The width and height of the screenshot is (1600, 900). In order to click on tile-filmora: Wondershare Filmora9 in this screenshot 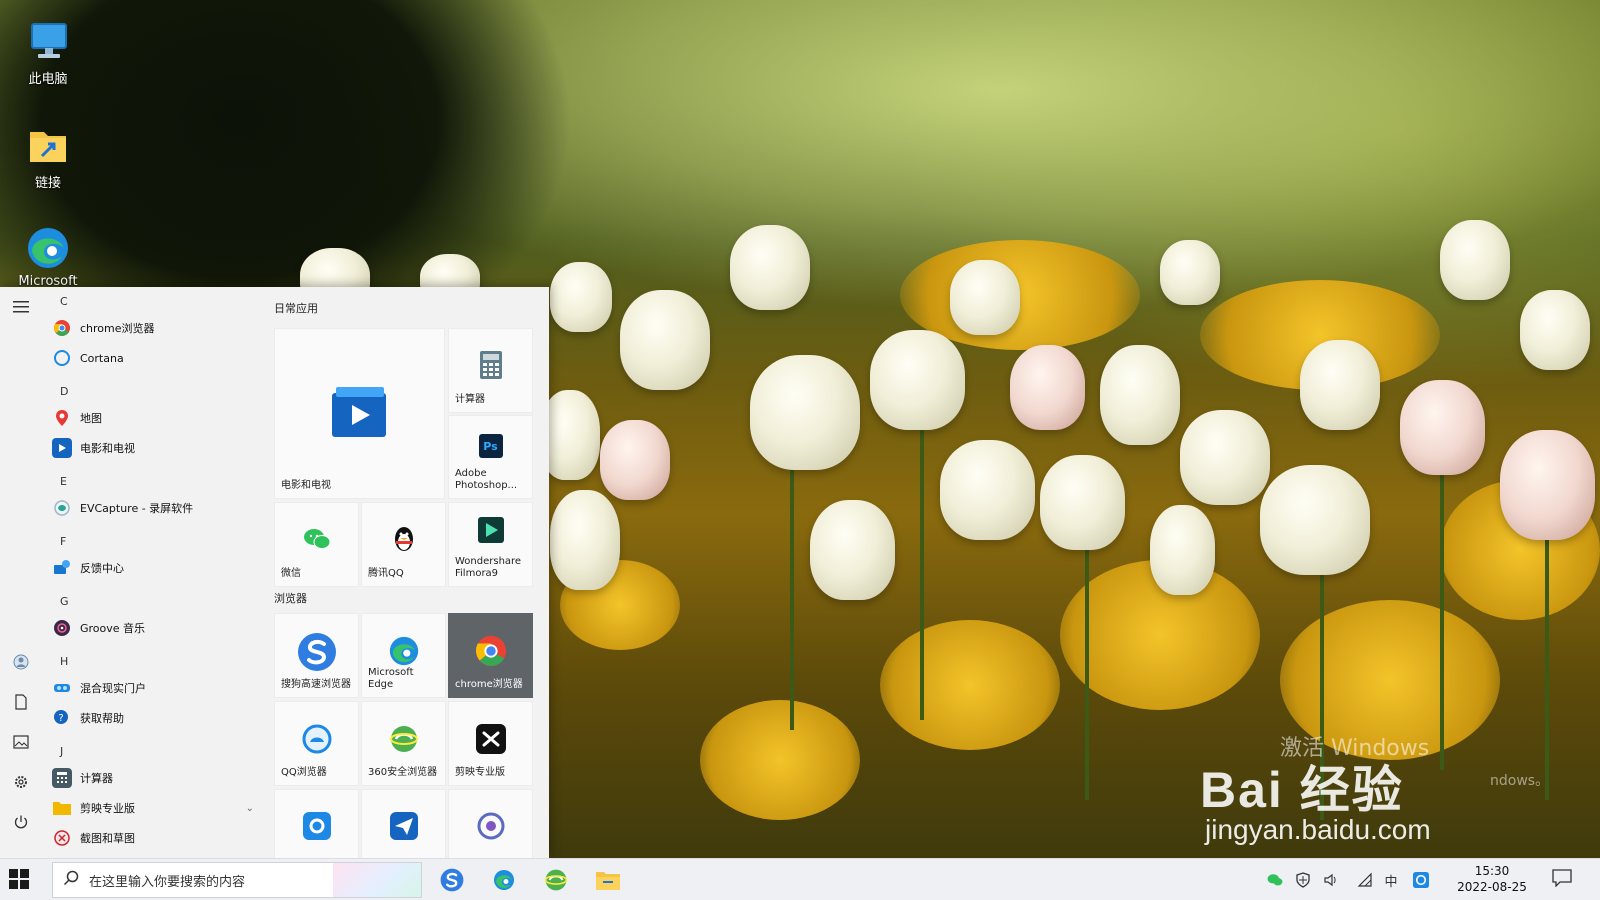, I will do `click(490, 544)`.